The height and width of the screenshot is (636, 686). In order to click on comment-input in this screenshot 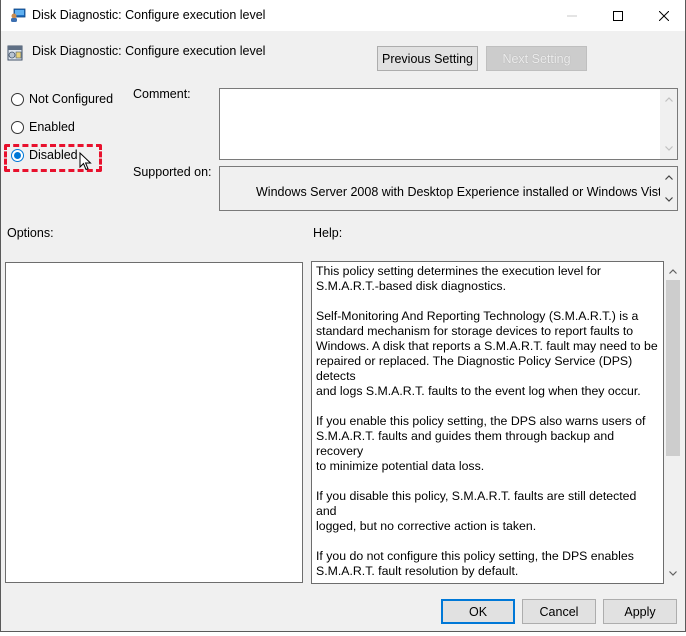, I will do `click(448, 124)`.